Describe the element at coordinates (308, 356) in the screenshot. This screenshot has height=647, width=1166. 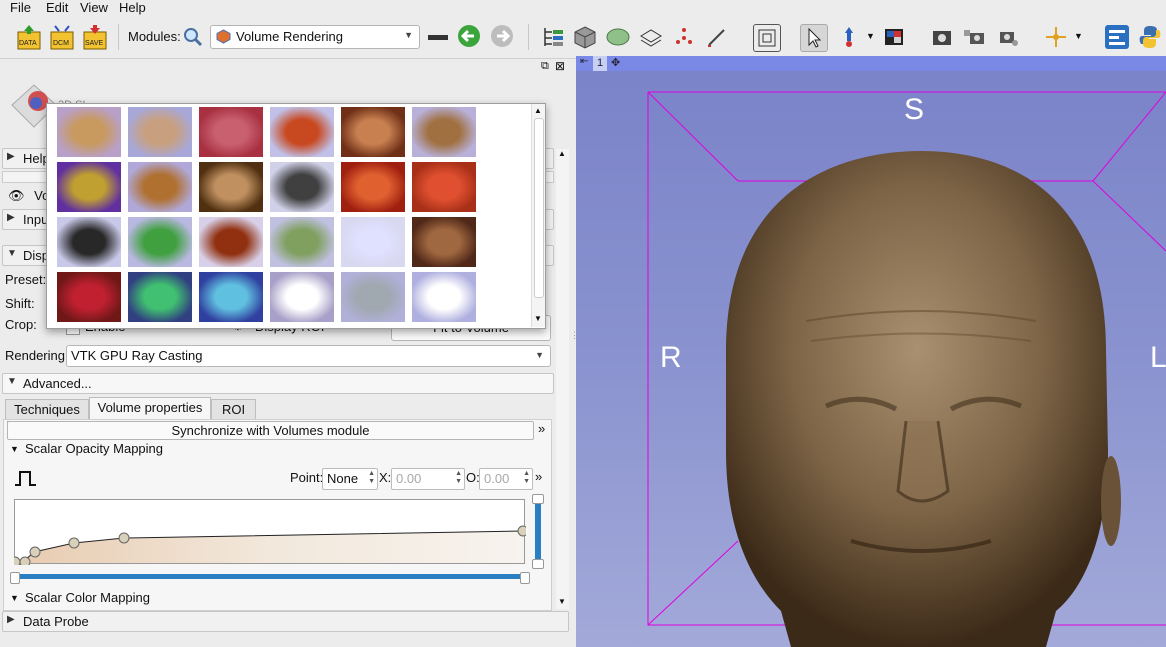
I see `rendering-method-select: VTK GPU Ray Casting ▼` at that location.